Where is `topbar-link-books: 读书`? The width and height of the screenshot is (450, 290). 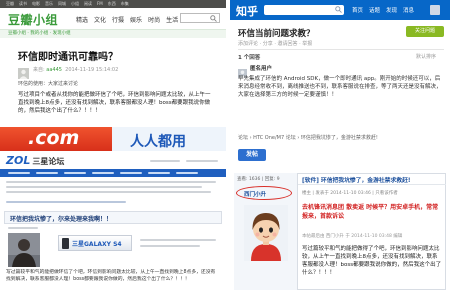
topbar-link-books: 读书 is located at coordinates (23, 4).